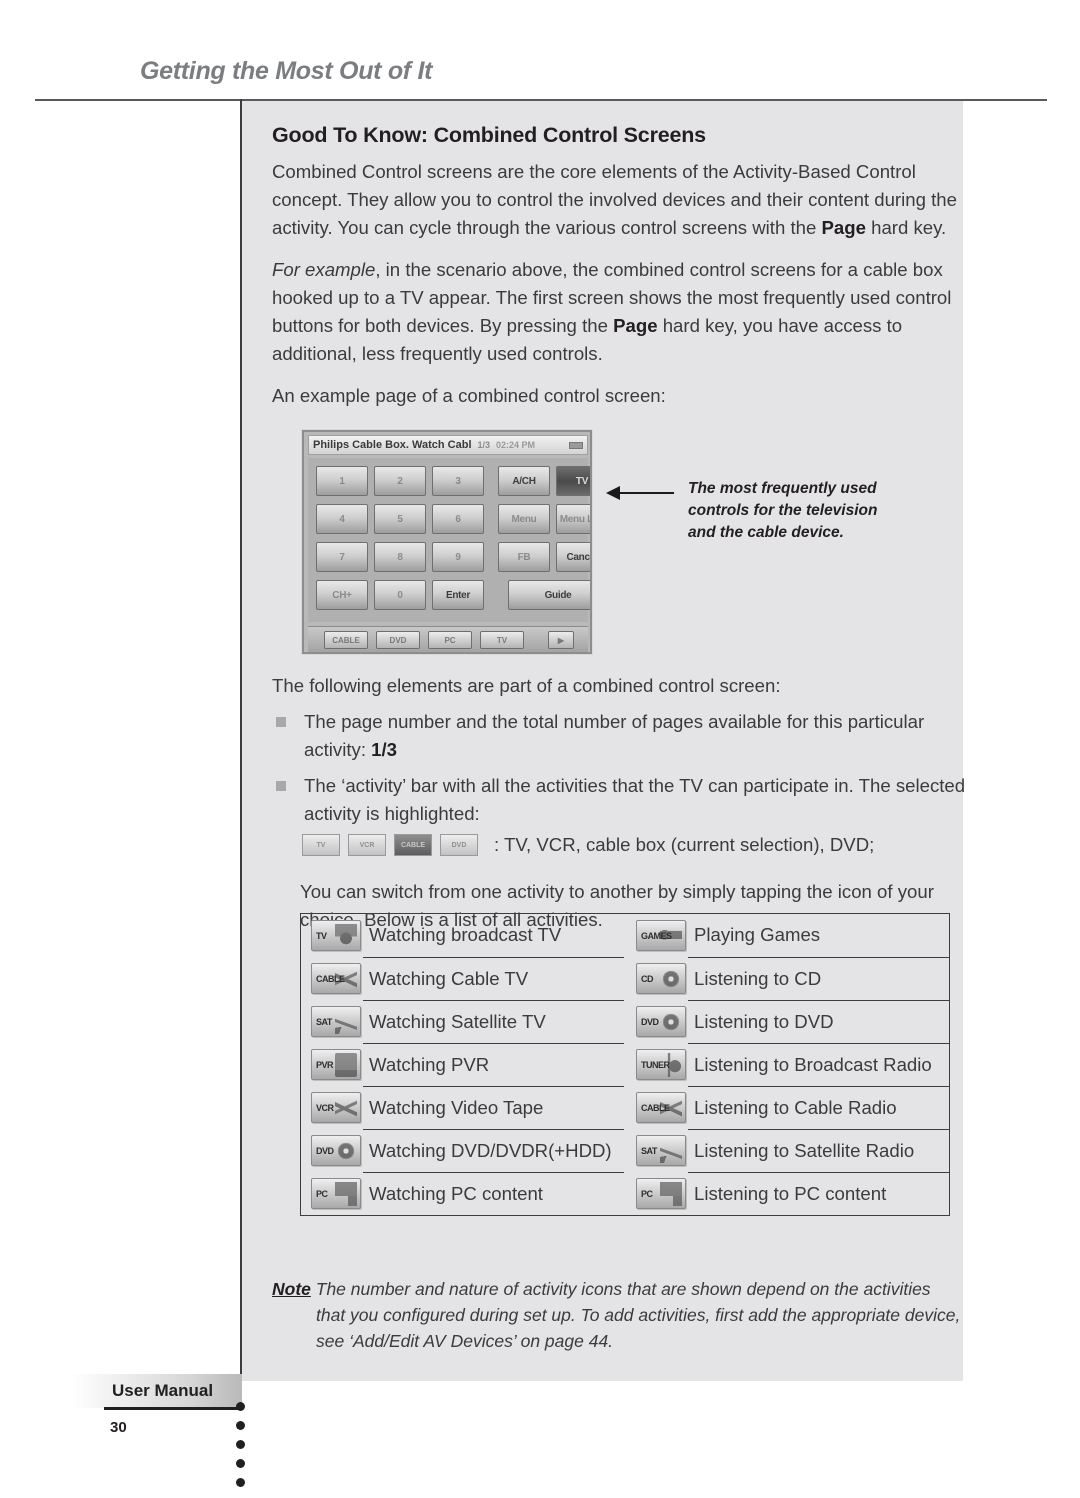  What do you see at coordinates (524, 481) in the screenshot?
I see `remote-key-ach: A/CH` at bounding box center [524, 481].